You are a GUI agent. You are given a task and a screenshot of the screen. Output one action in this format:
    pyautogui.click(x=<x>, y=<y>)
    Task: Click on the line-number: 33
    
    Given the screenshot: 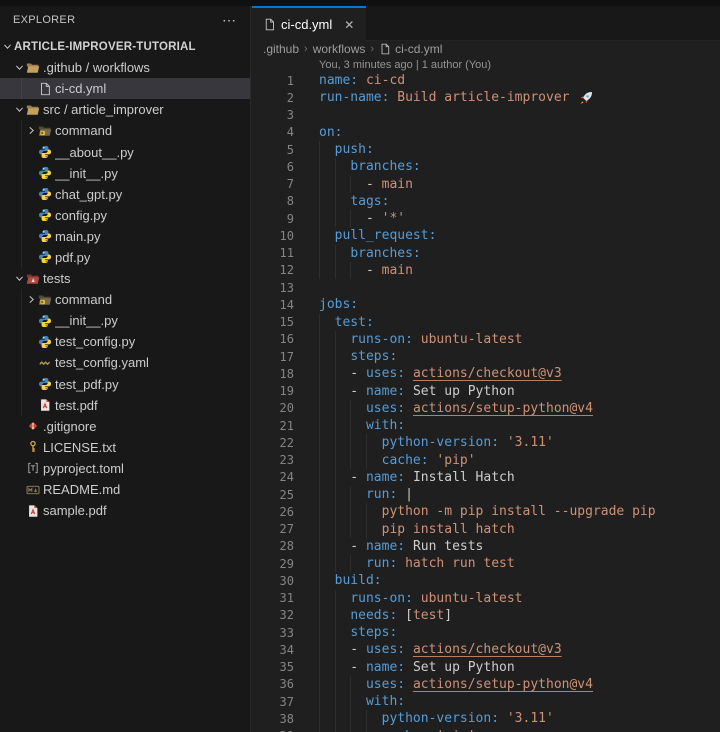 What is the action you would take?
    pyautogui.click(x=286, y=632)
    